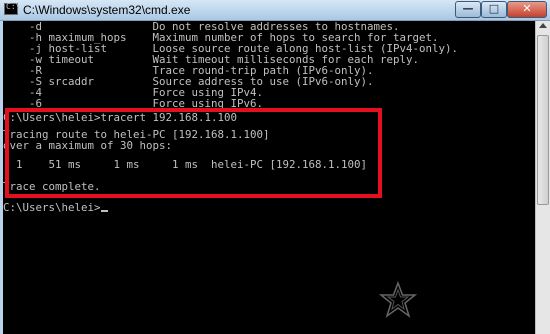  I want to click on scroll-thumb, so click(543, 120).